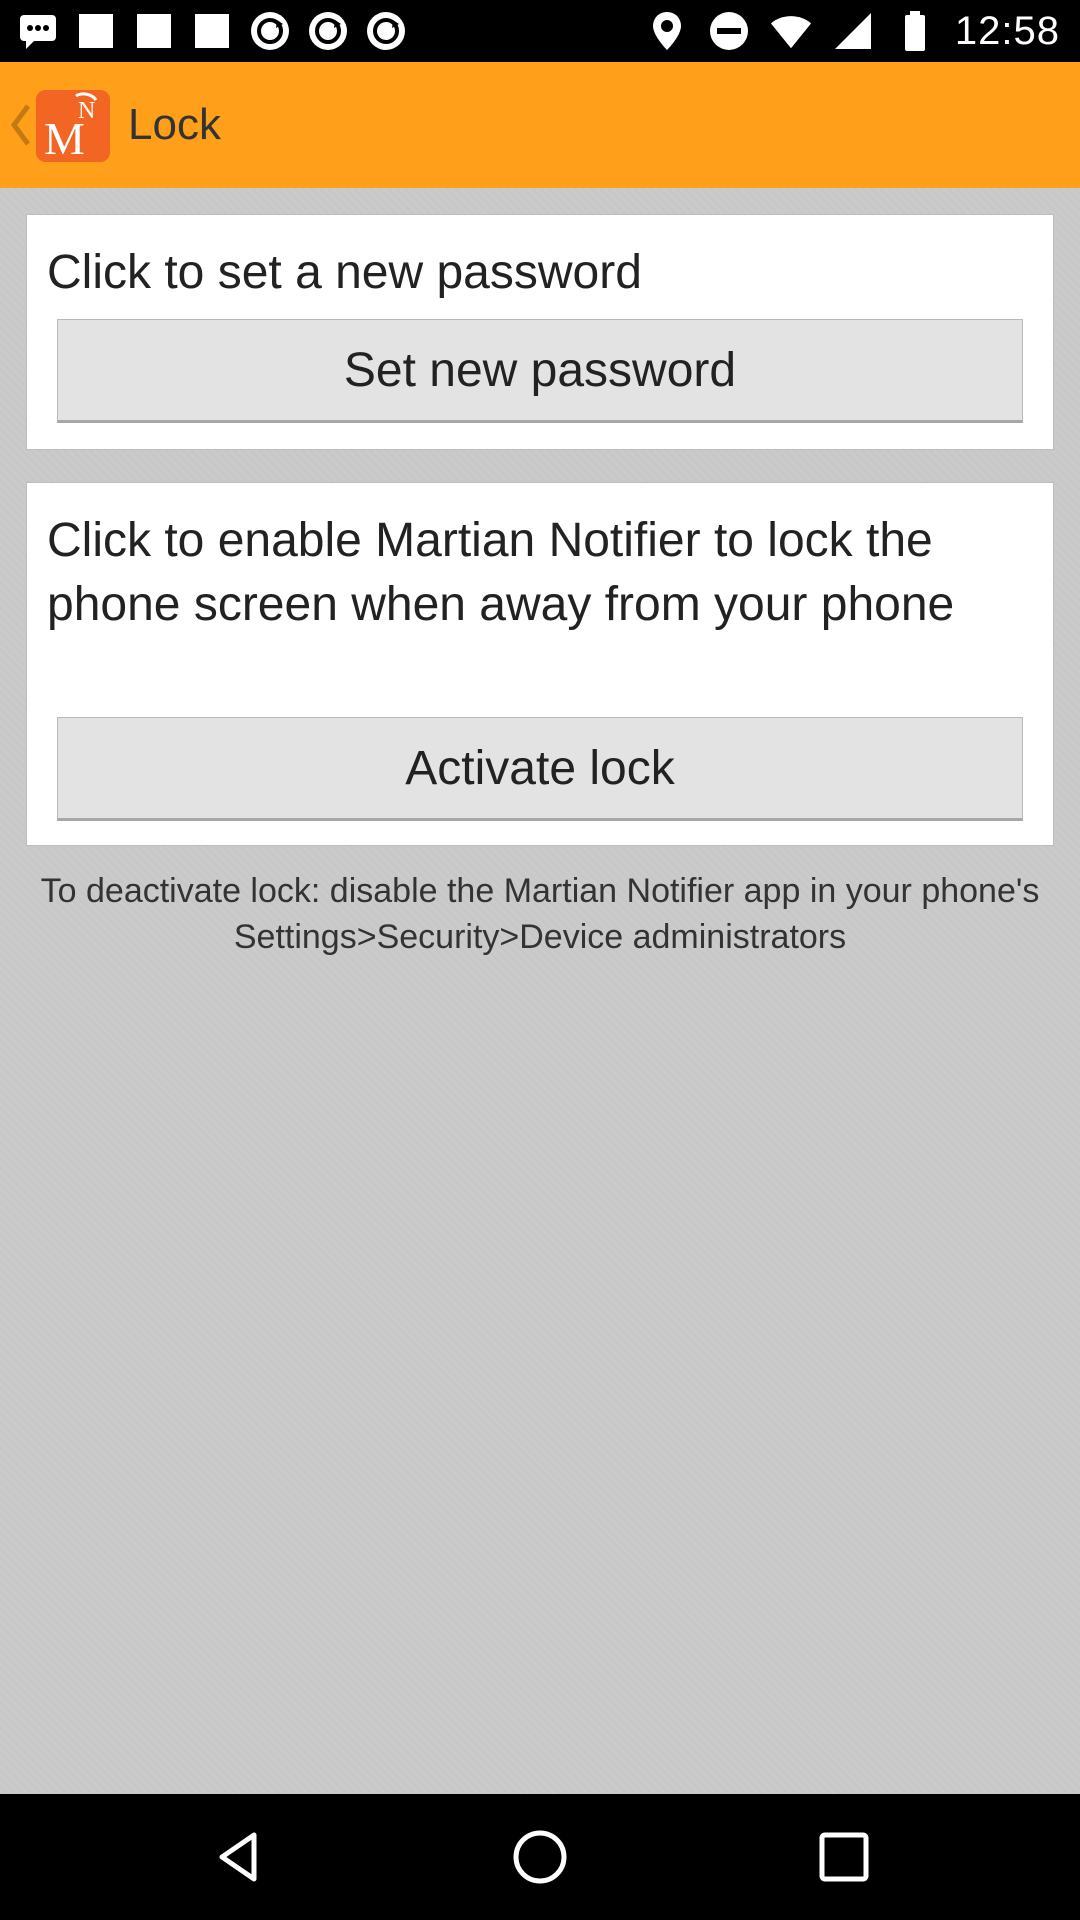  Describe the element at coordinates (729, 31) in the screenshot. I see `do-not-disturb-icon` at that location.